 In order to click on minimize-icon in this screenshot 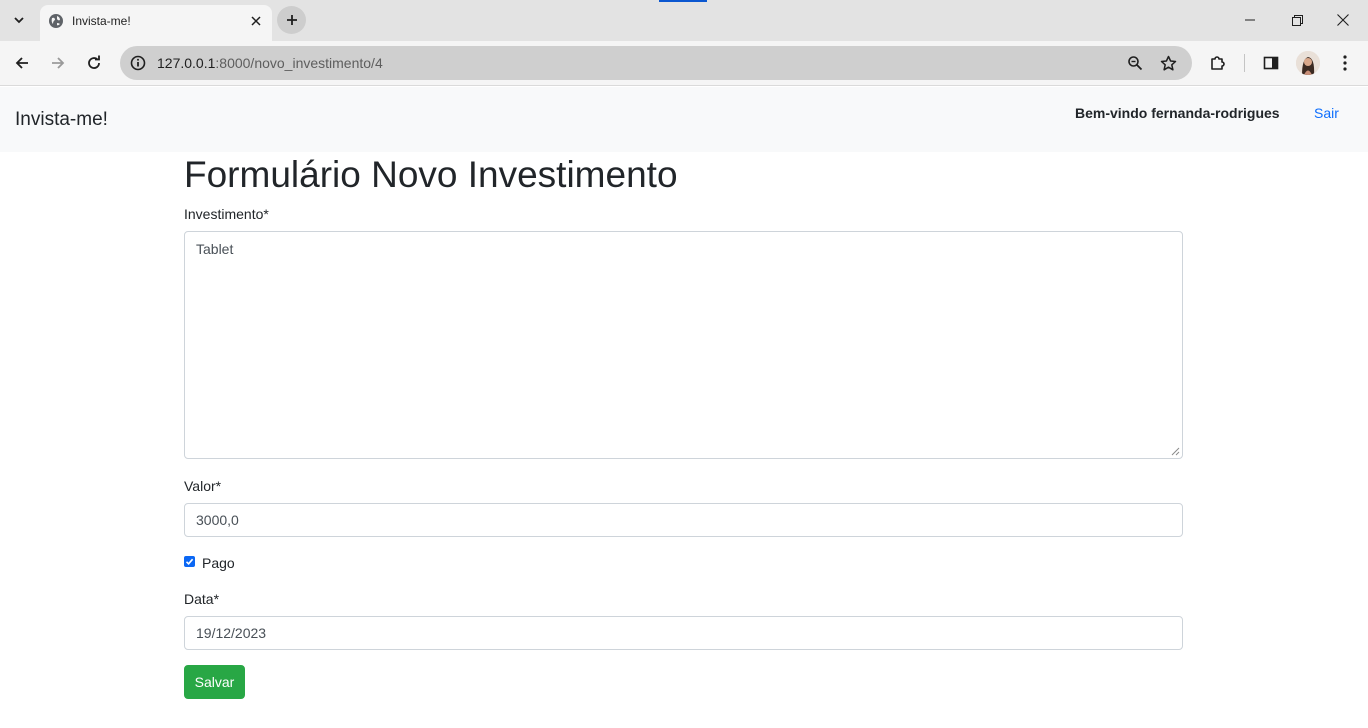, I will do `click(1250, 20)`.